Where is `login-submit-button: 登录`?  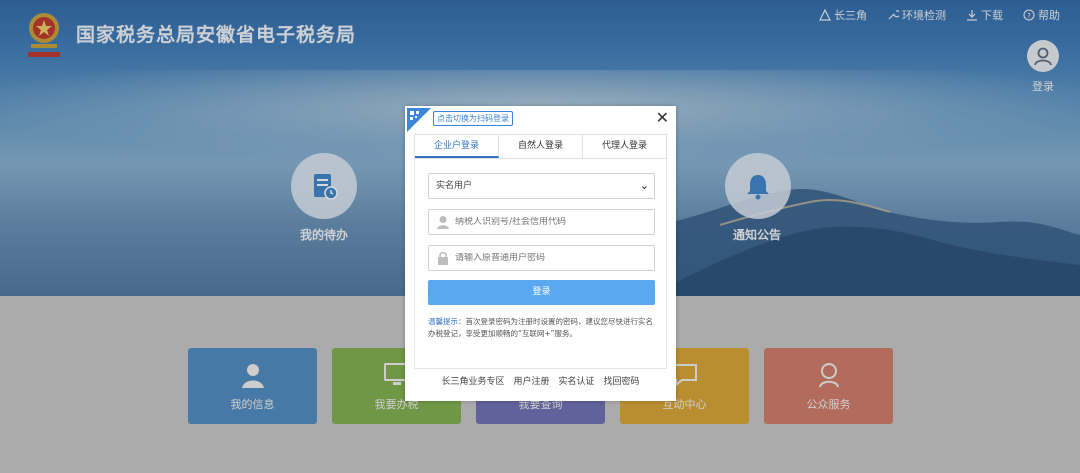
login-submit-button: 登录 is located at coordinates (541, 292).